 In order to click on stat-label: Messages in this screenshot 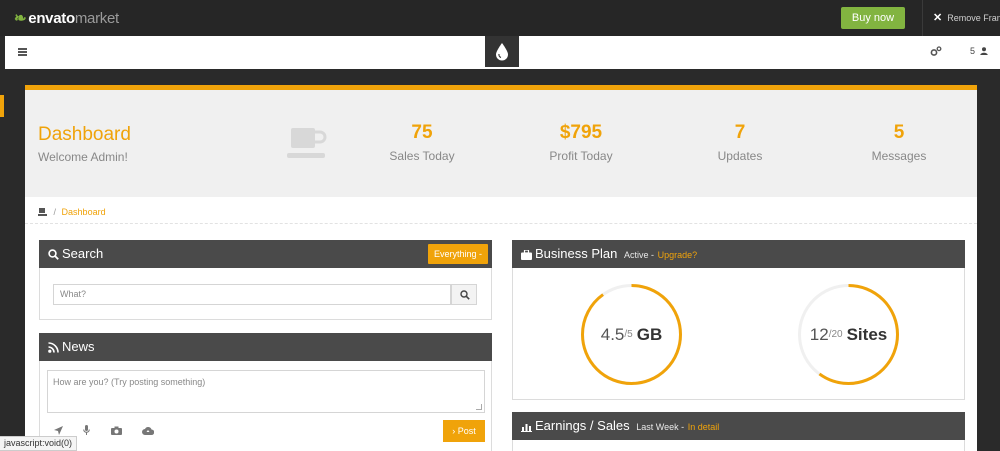, I will do `click(899, 156)`.